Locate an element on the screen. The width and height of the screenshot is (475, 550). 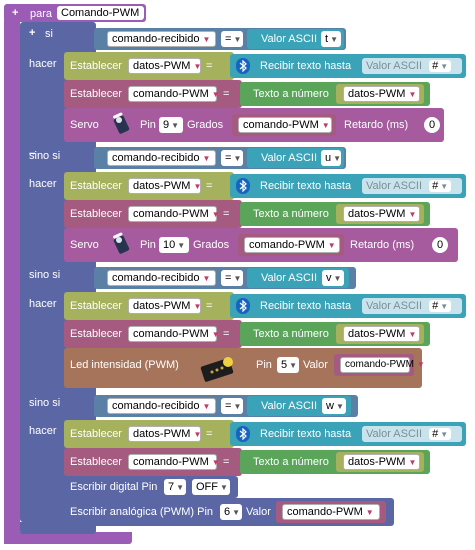
condition-operator-2: = ▼ is located at coordinates (232, 158).